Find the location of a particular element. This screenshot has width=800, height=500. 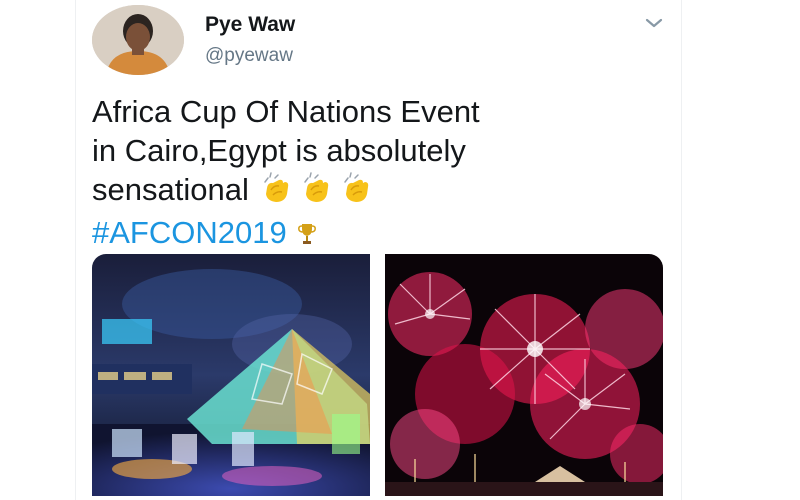

author-handle: @pyewaw is located at coordinates (249, 56).